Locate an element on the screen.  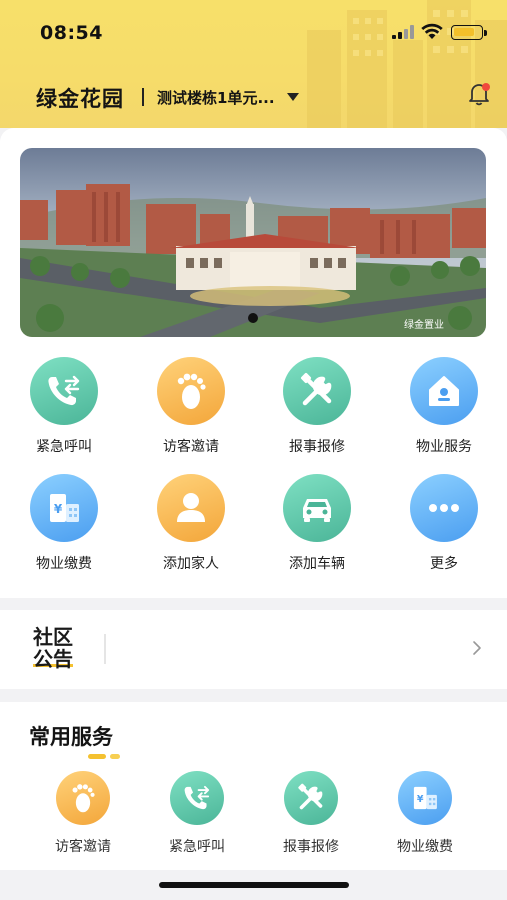
grid-item-add-vehicle: 添加车辆 is located at coordinates (317, 523).